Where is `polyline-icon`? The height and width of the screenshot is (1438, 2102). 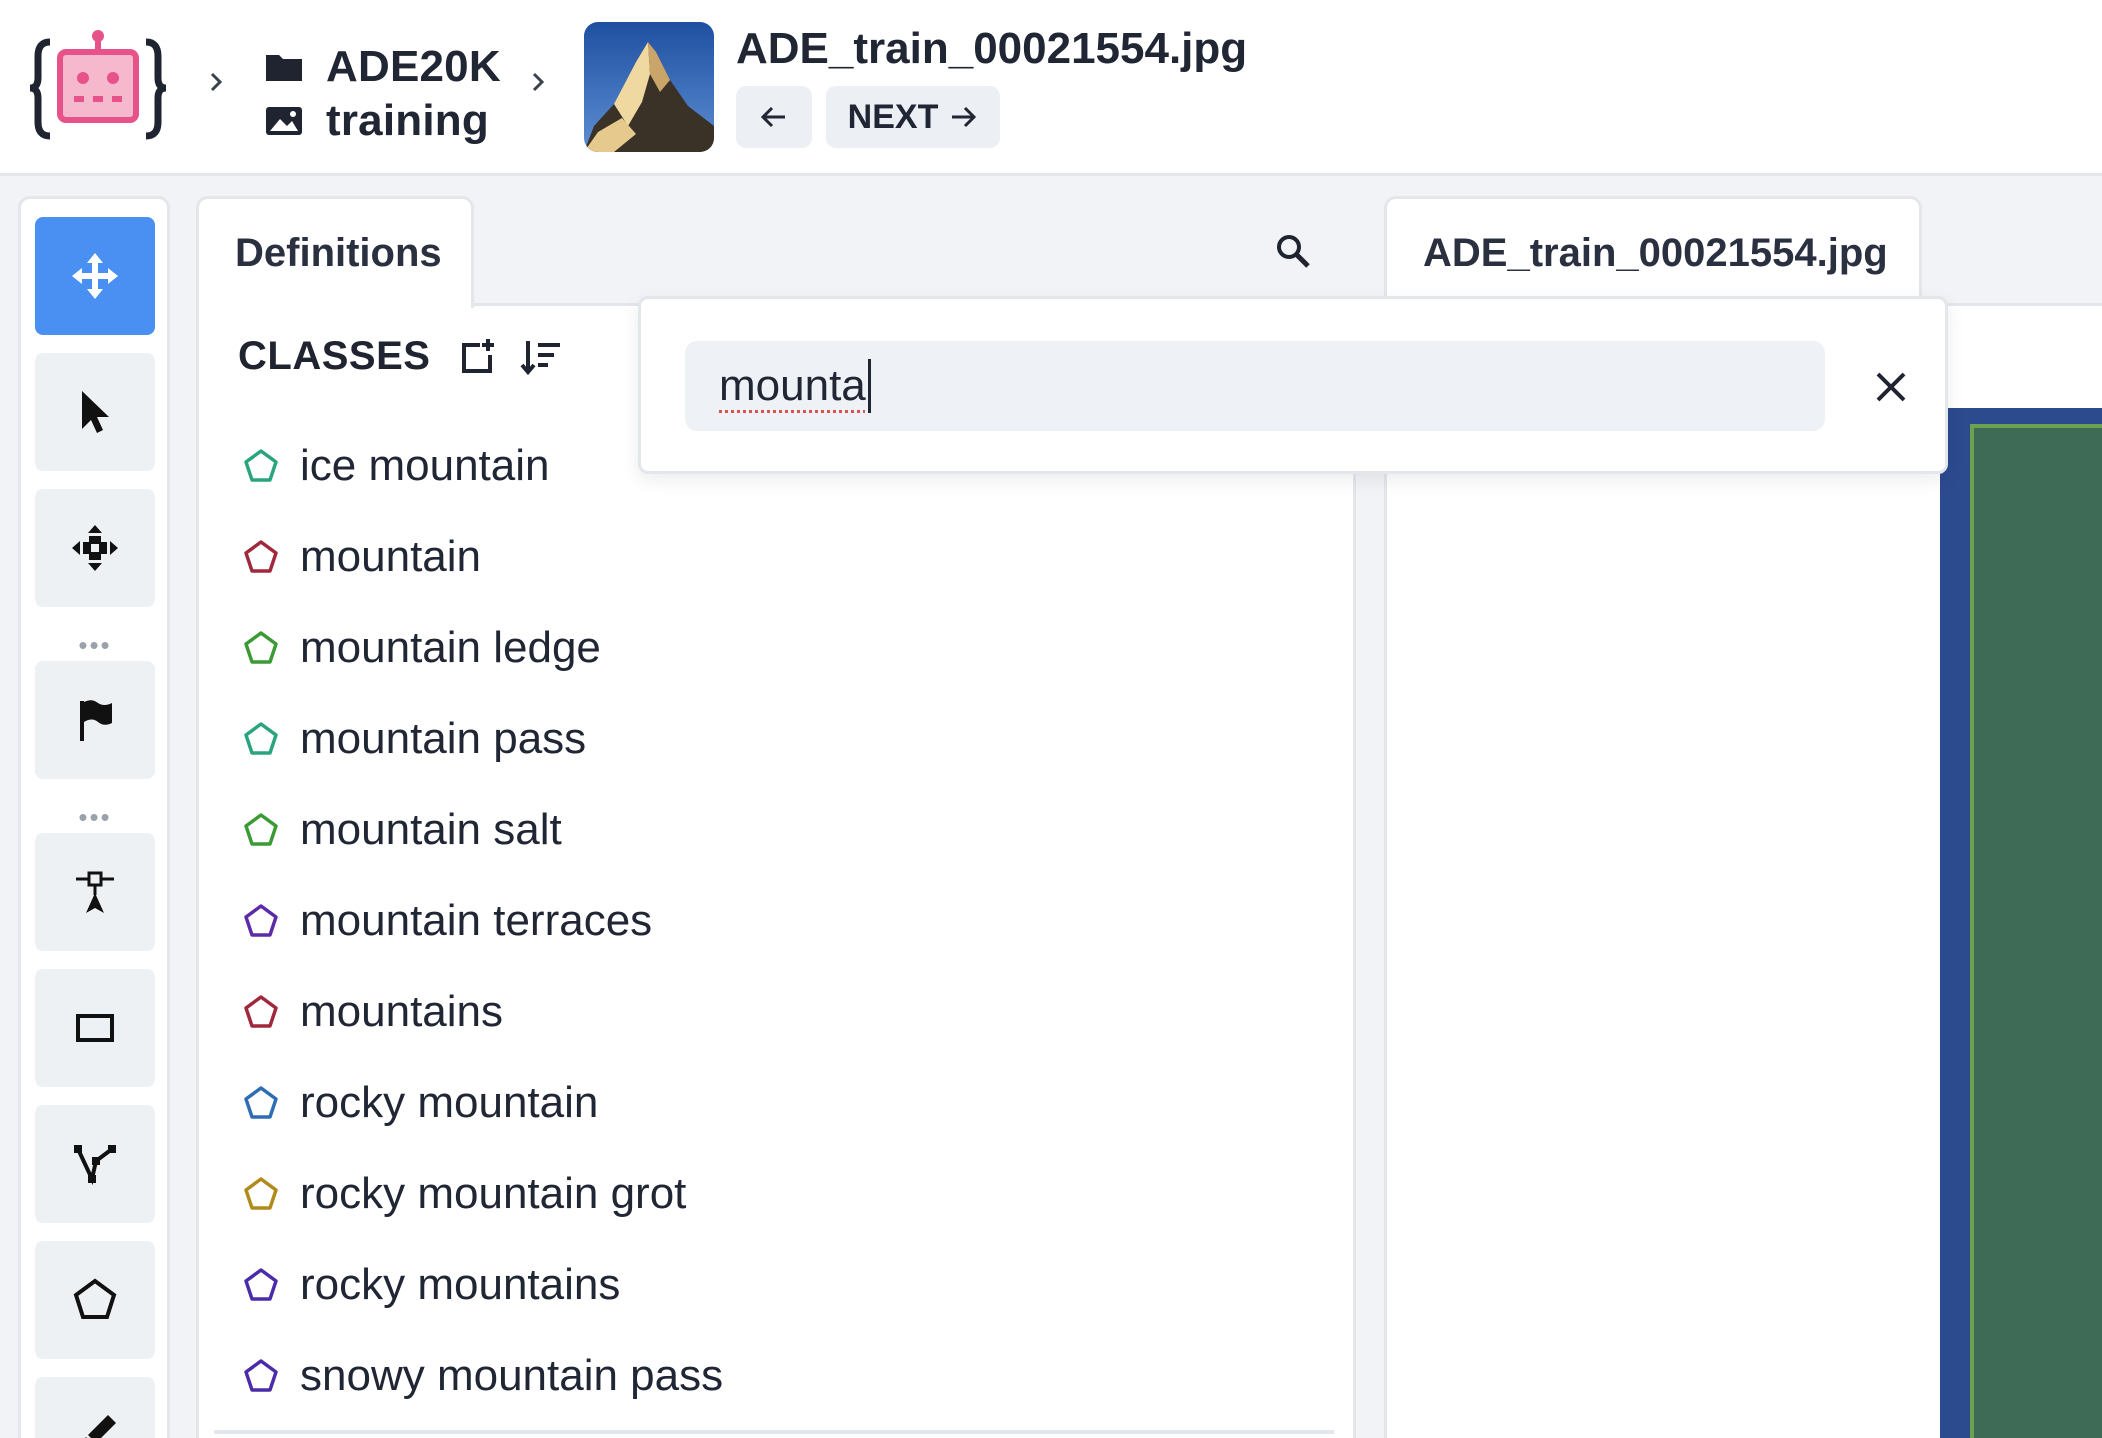
polyline-icon is located at coordinates (95, 1165).